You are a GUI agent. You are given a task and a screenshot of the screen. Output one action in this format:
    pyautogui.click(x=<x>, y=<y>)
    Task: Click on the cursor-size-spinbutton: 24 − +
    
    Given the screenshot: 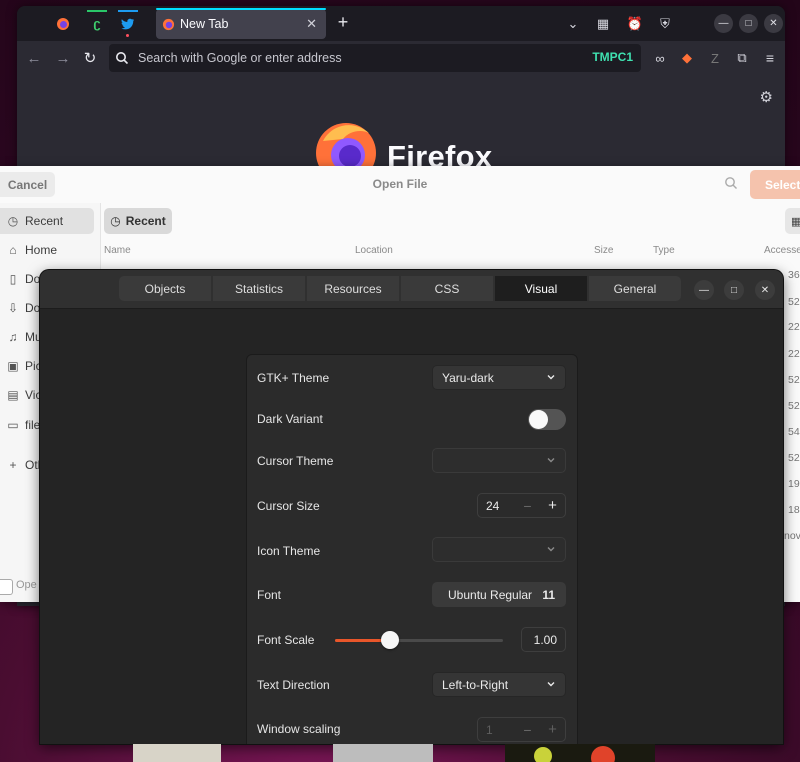 What is the action you would take?
    pyautogui.click(x=521, y=505)
    